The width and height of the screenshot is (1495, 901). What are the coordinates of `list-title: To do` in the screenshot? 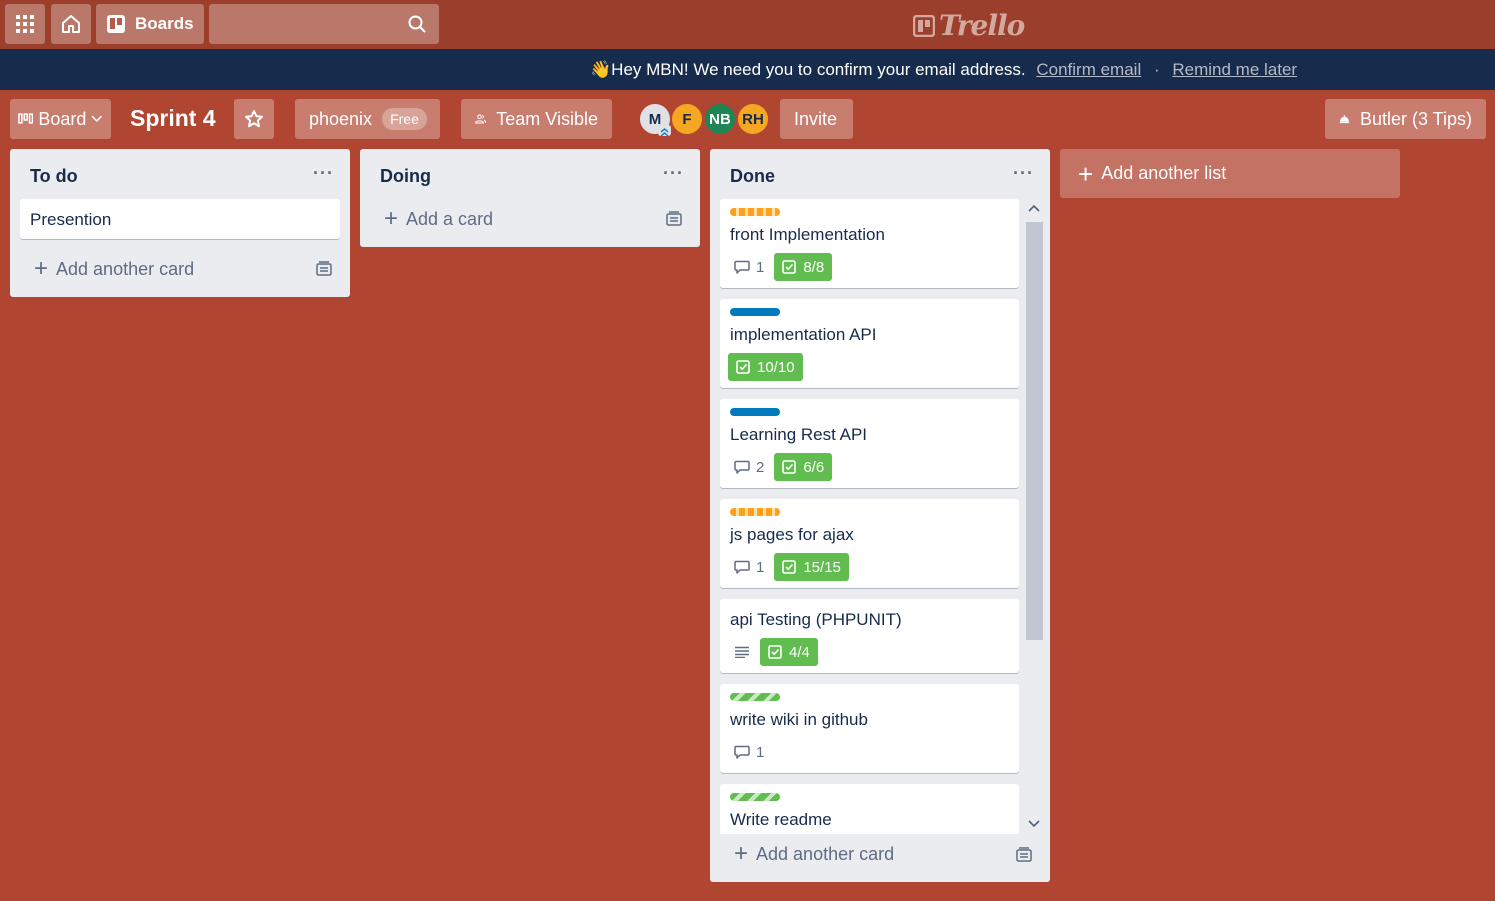 It's located at (54, 176).